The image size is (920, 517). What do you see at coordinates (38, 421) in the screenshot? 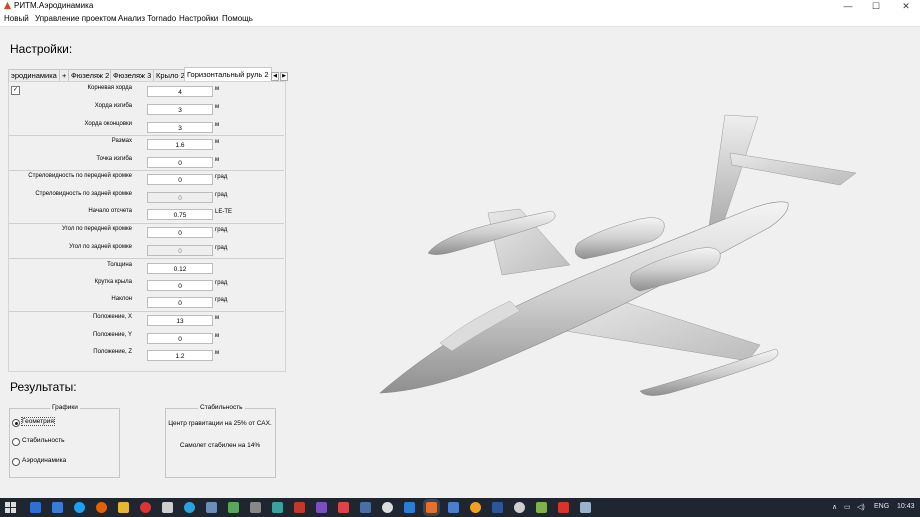
I see `radio-label-geometry: Геометрия` at bounding box center [38, 421].